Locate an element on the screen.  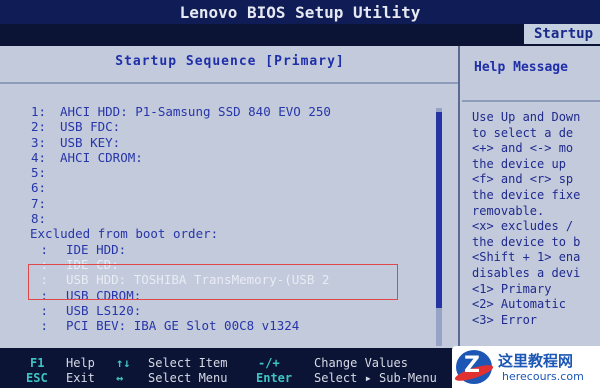
excluded-item-ide-hdd: : IDE HDD: is located at coordinates (215, 249).